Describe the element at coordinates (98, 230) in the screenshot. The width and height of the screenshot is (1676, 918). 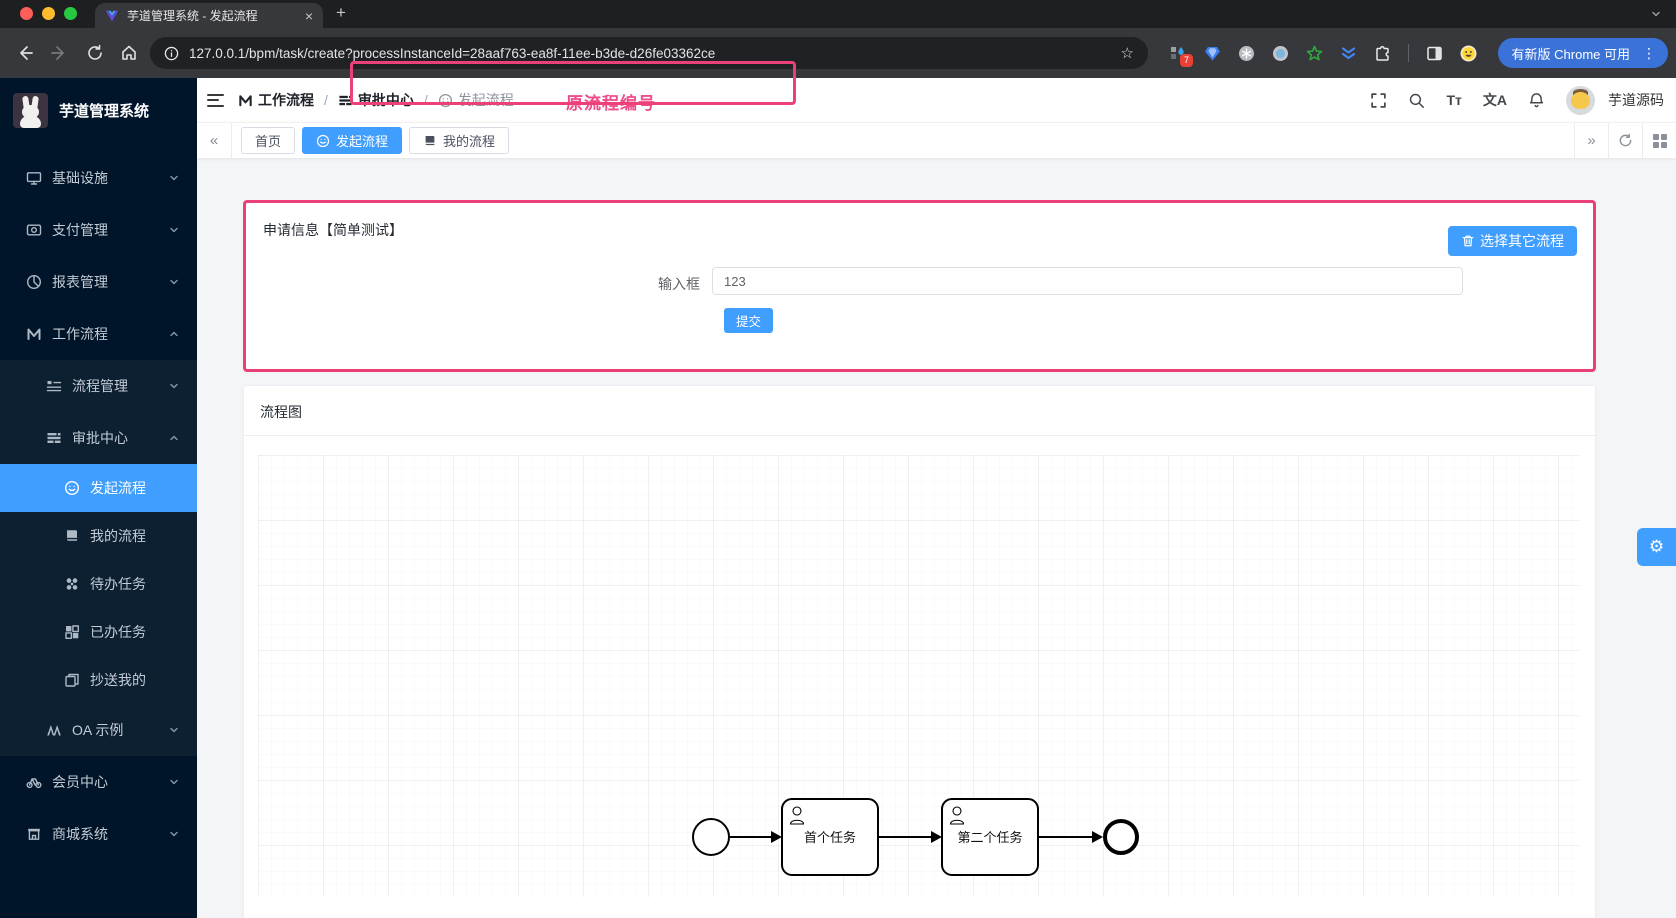
I see `sidebar-item-payment: 支付管理` at that location.